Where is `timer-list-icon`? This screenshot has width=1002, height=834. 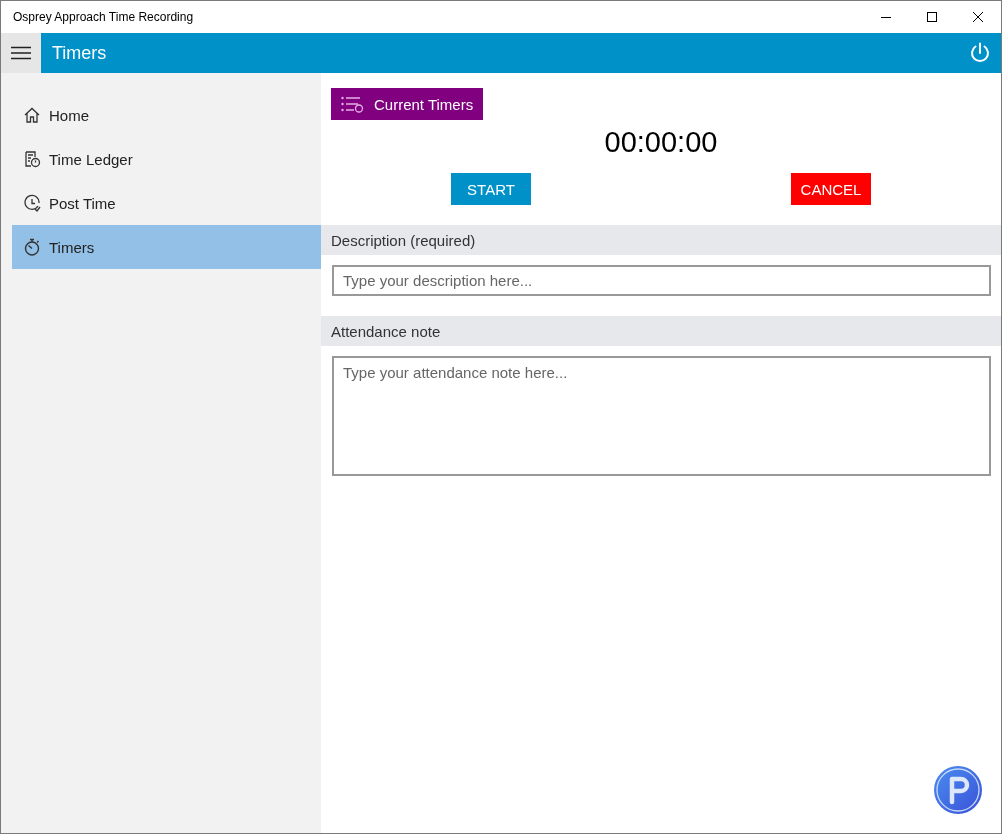 timer-list-icon is located at coordinates (352, 104).